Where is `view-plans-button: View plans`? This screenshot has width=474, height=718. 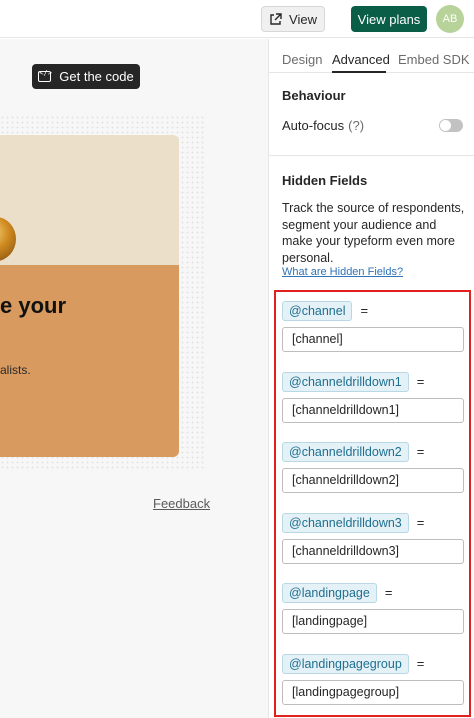 view-plans-button: View plans is located at coordinates (389, 19).